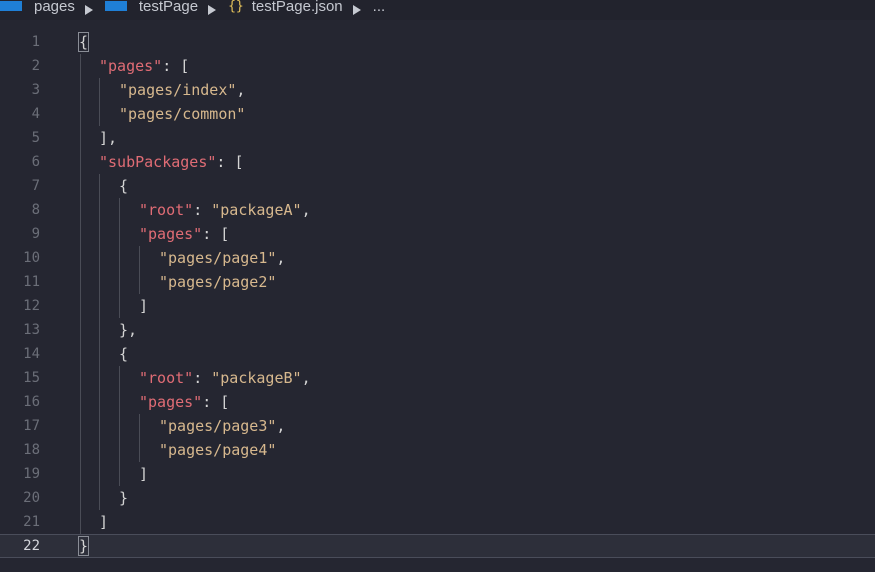  Describe the element at coordinates (54, 7) in the screenshot. I see `breadcrumb-label: pages` at that location.